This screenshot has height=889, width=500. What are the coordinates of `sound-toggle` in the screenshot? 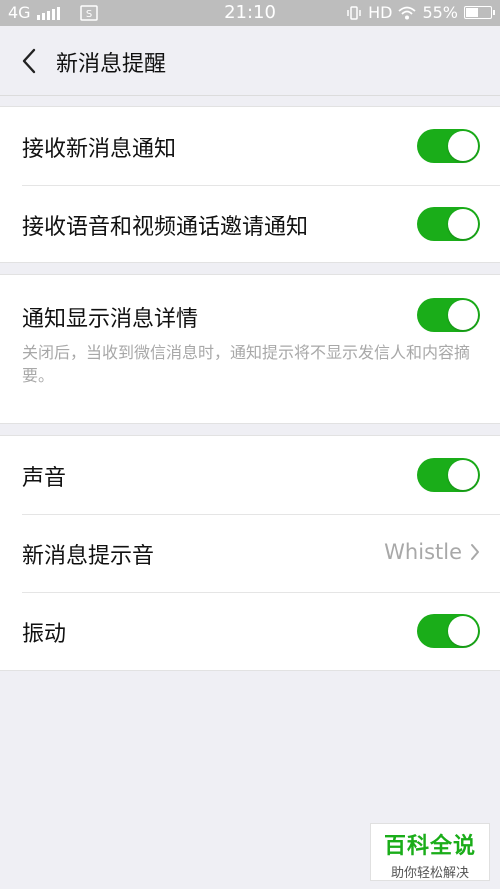 It's located at (448, 475).